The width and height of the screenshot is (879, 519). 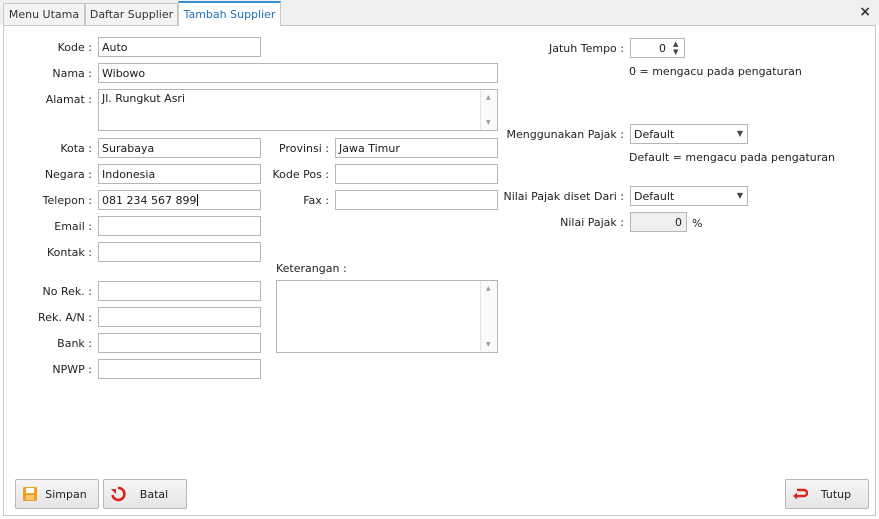 I want to click on simpan-button: Simpan, so click(x=57, y=494).